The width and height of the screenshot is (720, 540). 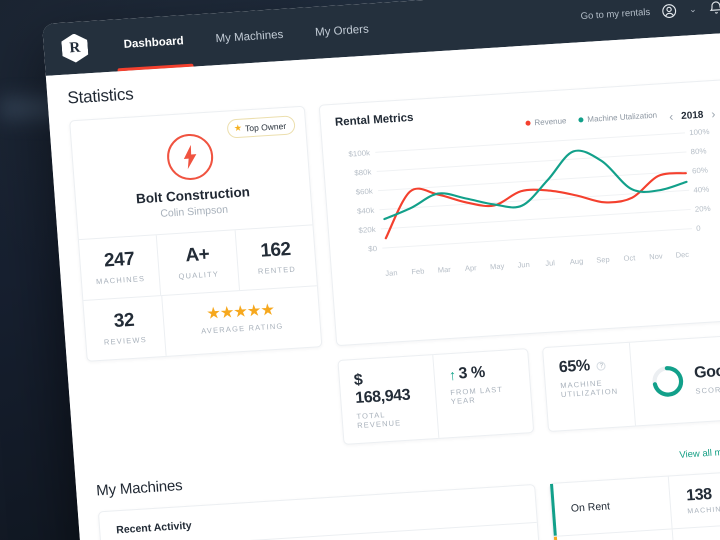 What do you see at coordinates (391, 273) in the screenshot?
I see `x-axis-tick: Jan` at bounding box center [391, 273].